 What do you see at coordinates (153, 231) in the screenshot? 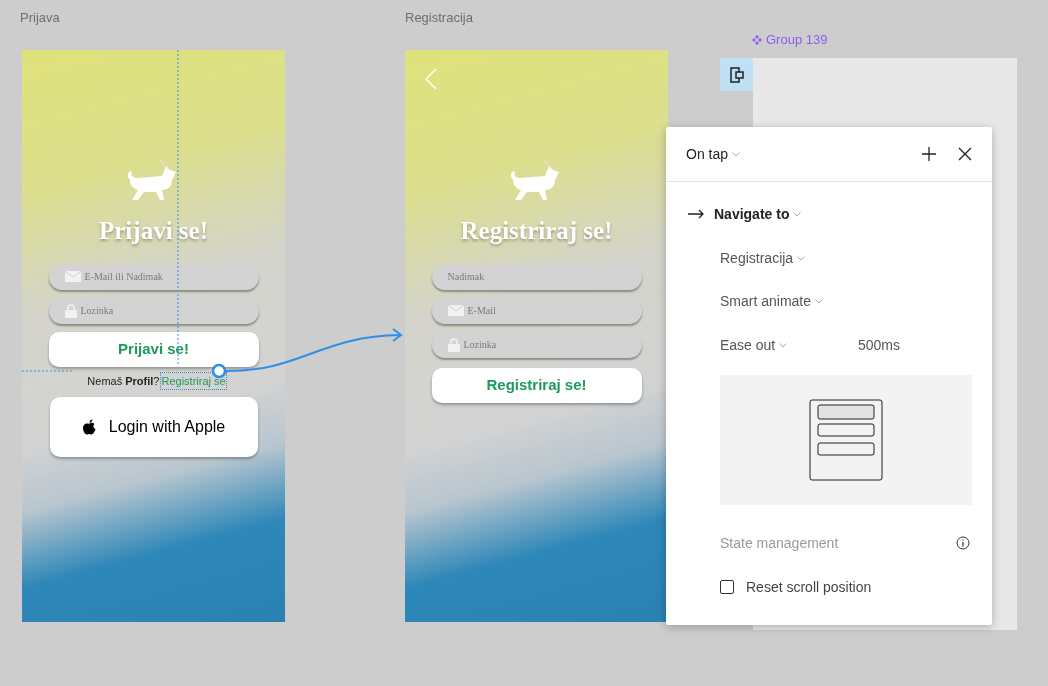
I see `screen-title: Prijavi se!` at bounding box center [153, 231].